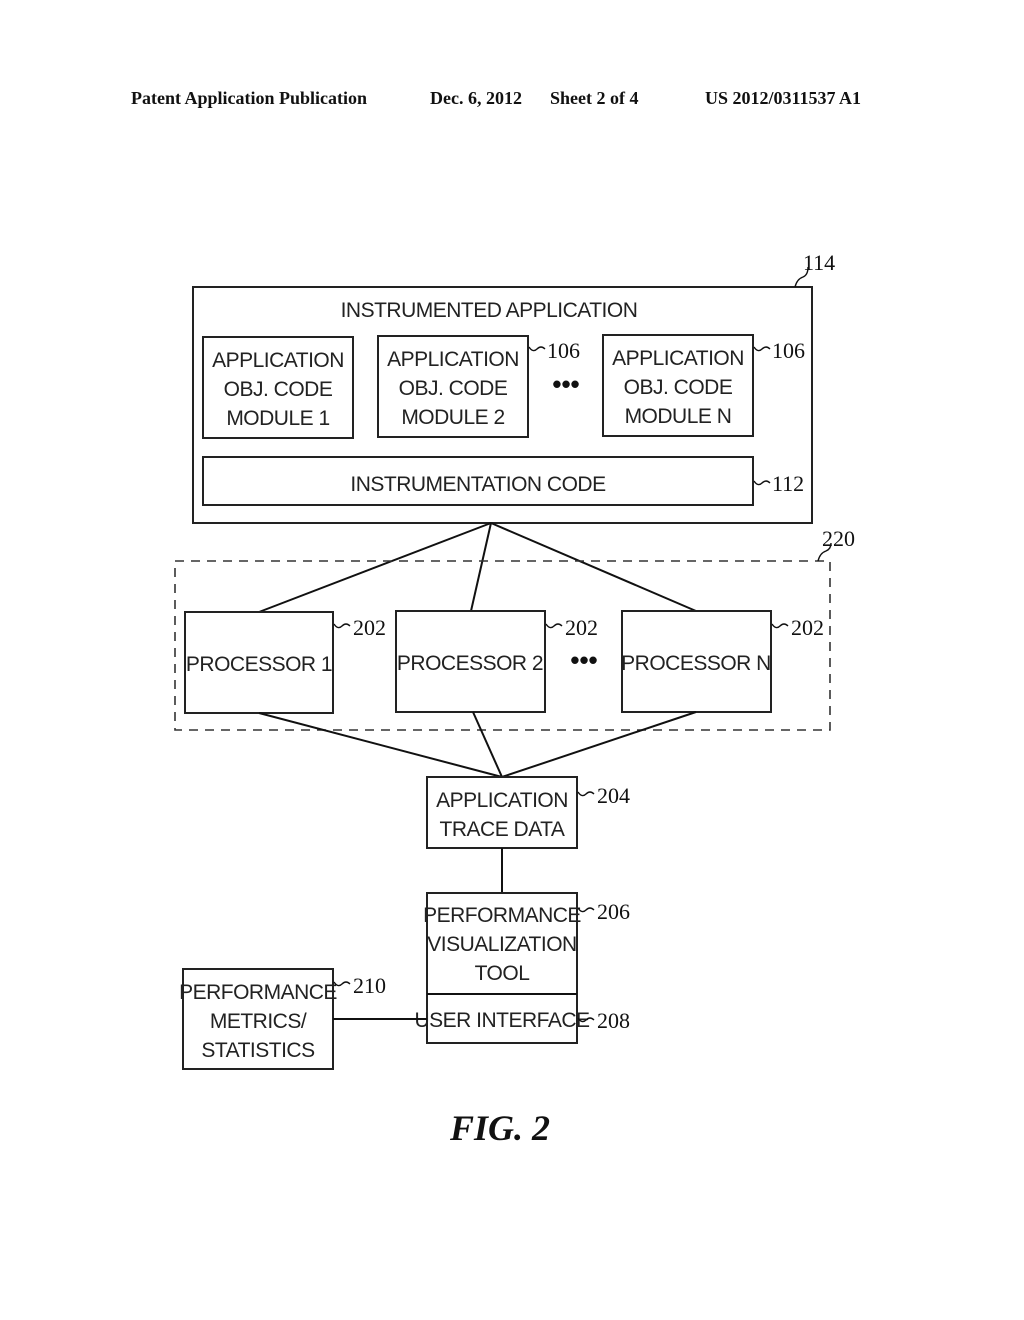 Image resolution: width=1024 pixels, height=1320 pixels. I want to click on ref-202-processor-2: 202, so click(581, 627).